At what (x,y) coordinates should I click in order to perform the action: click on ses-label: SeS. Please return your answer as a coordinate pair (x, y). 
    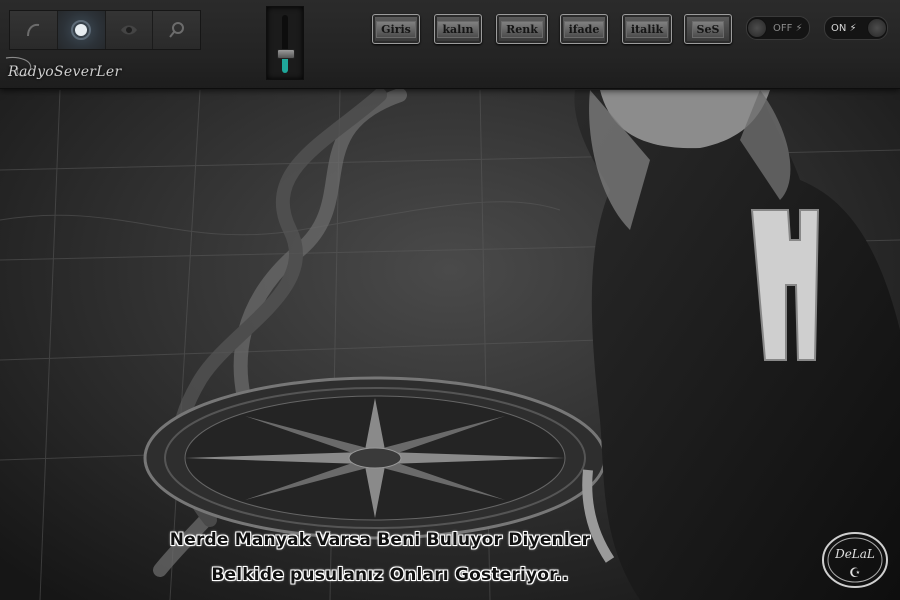
    Looking at the image, I should click on (708, 29).